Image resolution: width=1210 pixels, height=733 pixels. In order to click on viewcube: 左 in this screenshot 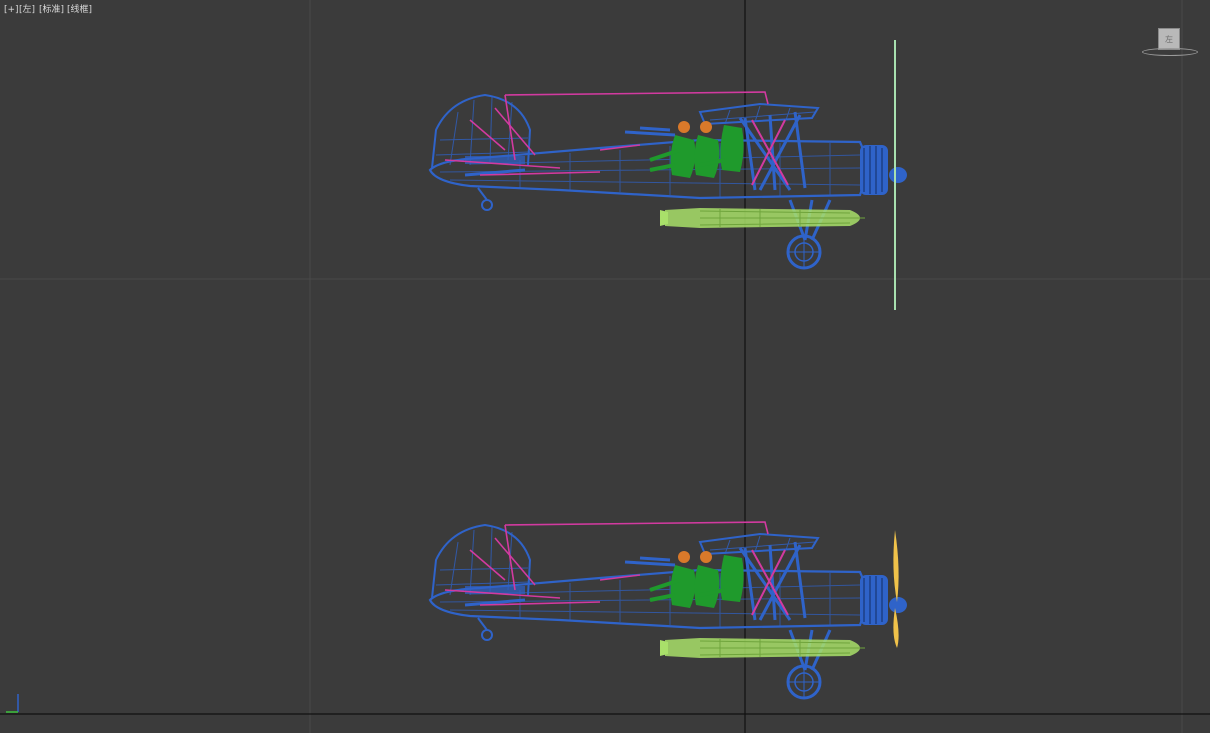, I will do `click(1171, 43)`.